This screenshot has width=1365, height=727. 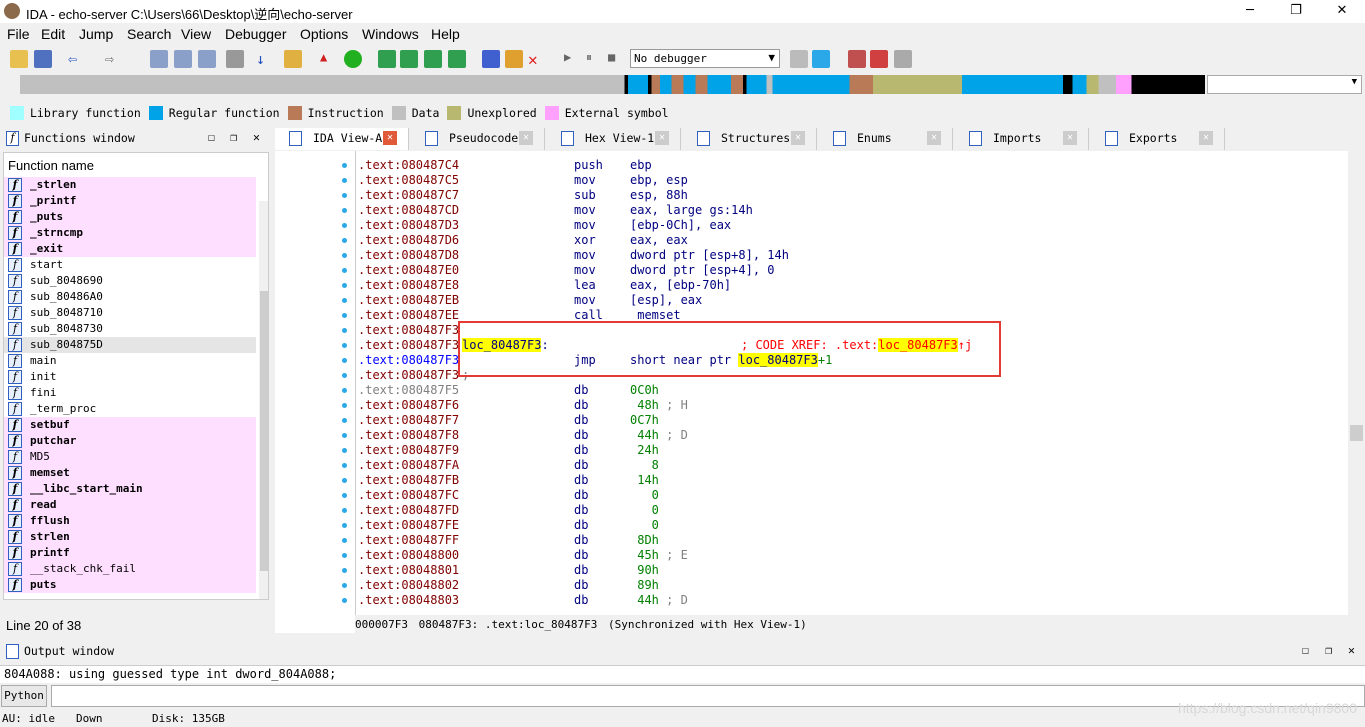 I want to click on function-row: f sub_804875D, so click(x=130, y=345).